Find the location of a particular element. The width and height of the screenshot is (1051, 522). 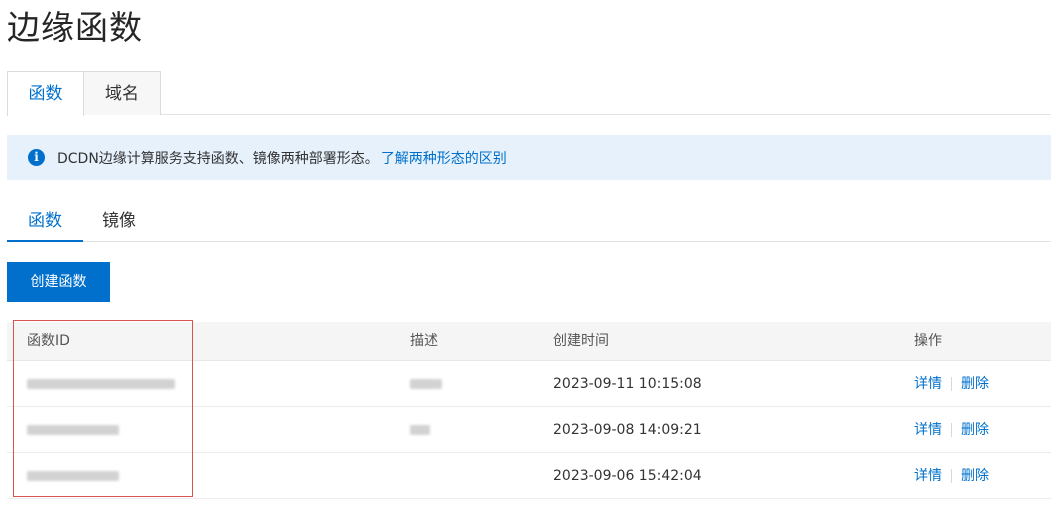

top-tab-bar: 函数 域名 is located at coordinates (529, 93).